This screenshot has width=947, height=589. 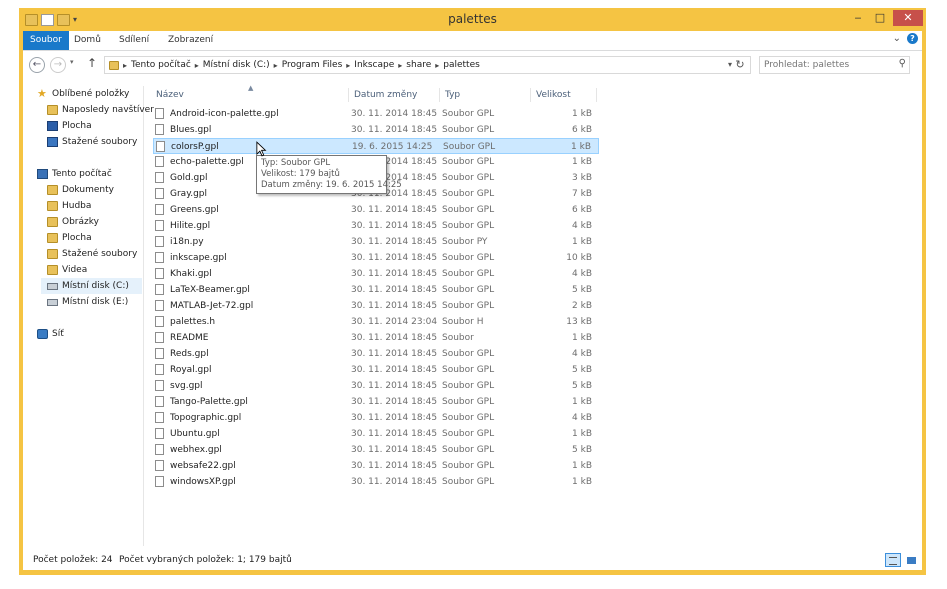 I want to click on sidebar-item-desktop-pc: Plocha, so click(x=69, y=238).